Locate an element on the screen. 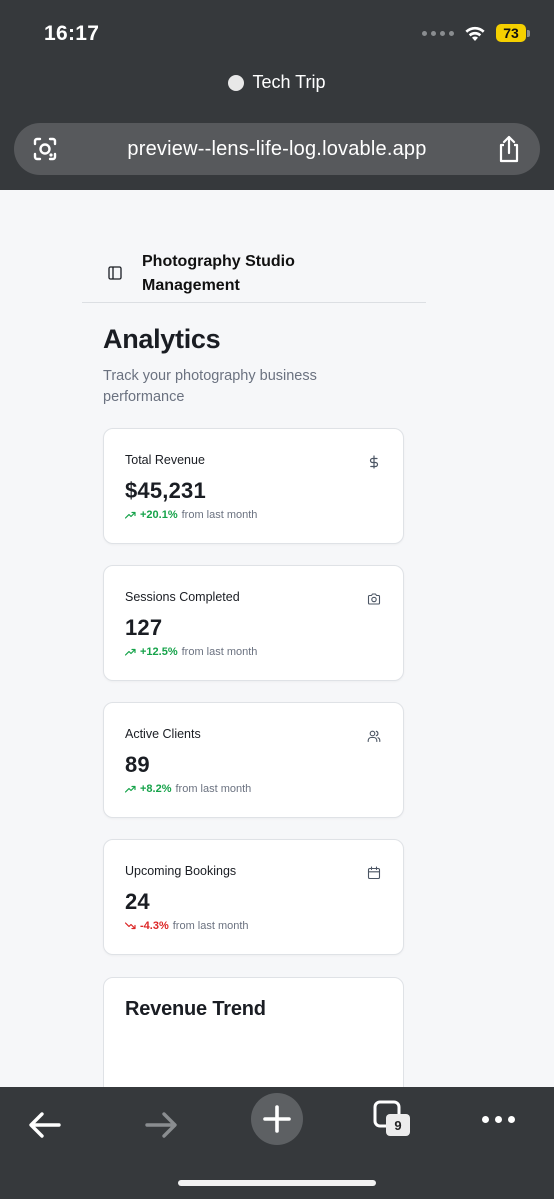 This screenshot has width=554, height=1199. more-menu-icon is located at coordinates (498, 1119).